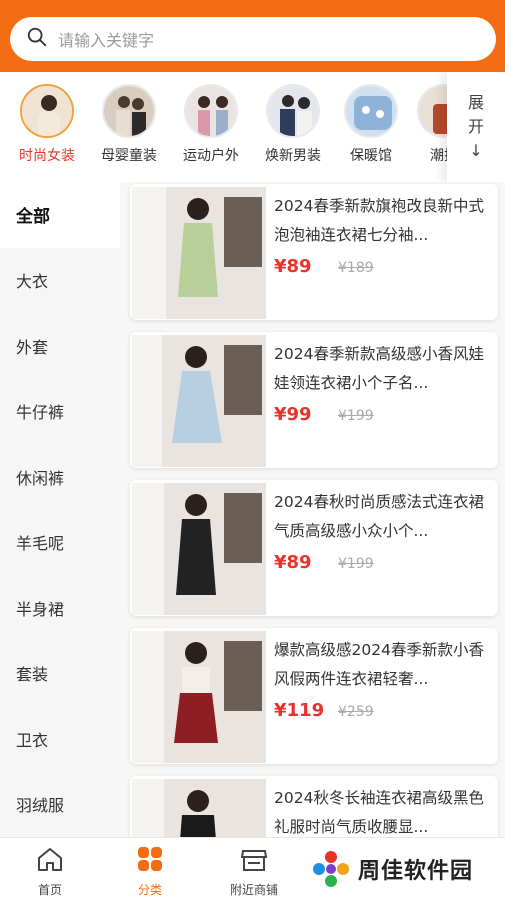  I want to click on sidebar-item-wool: 羊毛呢, so click(60, 543).